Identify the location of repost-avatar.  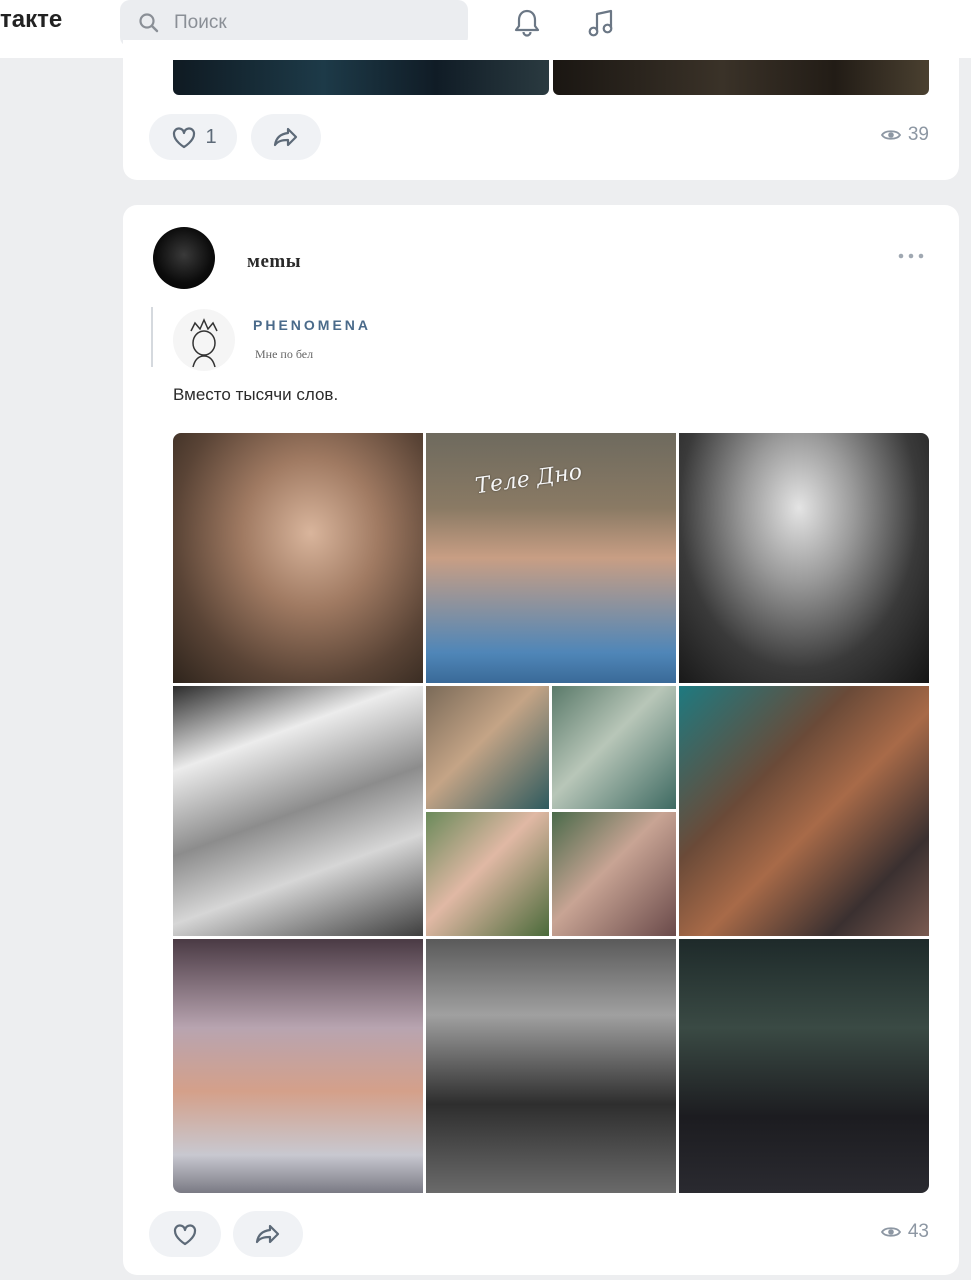
(204, 340).